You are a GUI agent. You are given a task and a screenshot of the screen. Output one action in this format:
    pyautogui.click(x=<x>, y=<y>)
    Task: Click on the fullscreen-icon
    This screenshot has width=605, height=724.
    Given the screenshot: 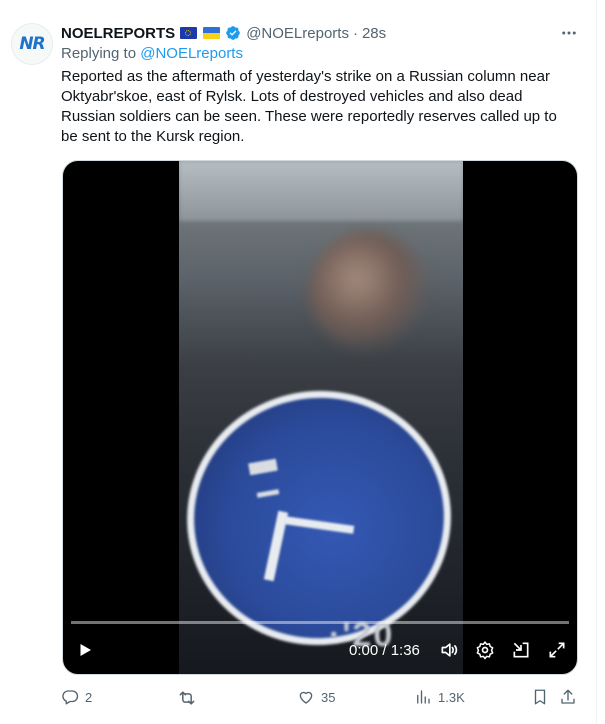 What is the action you would take?
    pyautogui.click(x=557, y=650)
    